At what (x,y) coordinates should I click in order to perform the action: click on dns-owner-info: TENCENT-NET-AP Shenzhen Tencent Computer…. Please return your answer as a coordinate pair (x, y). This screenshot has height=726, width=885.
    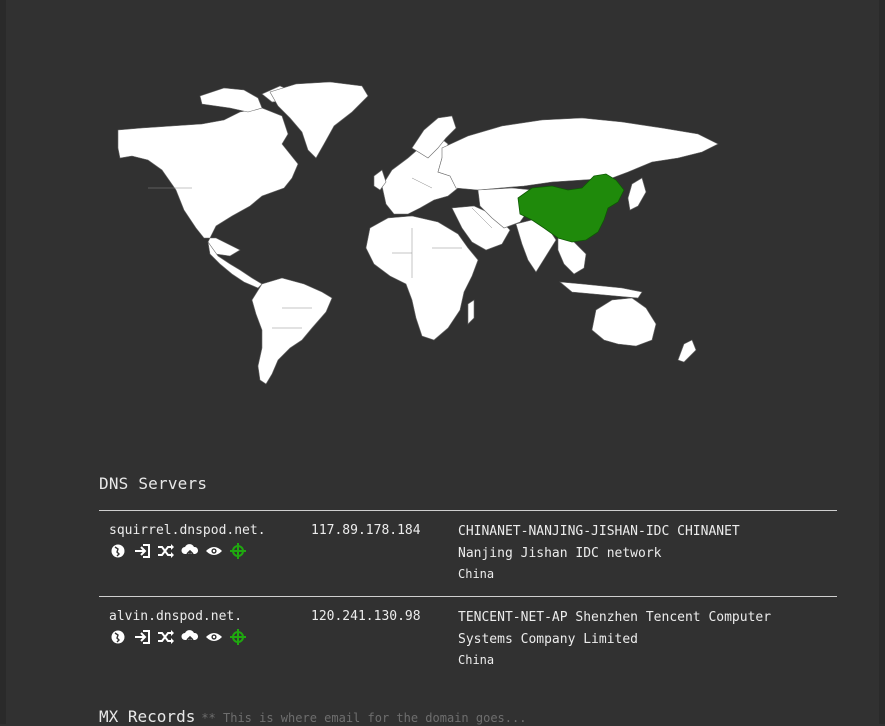
    Looking at the image, I should click on (648, 639).